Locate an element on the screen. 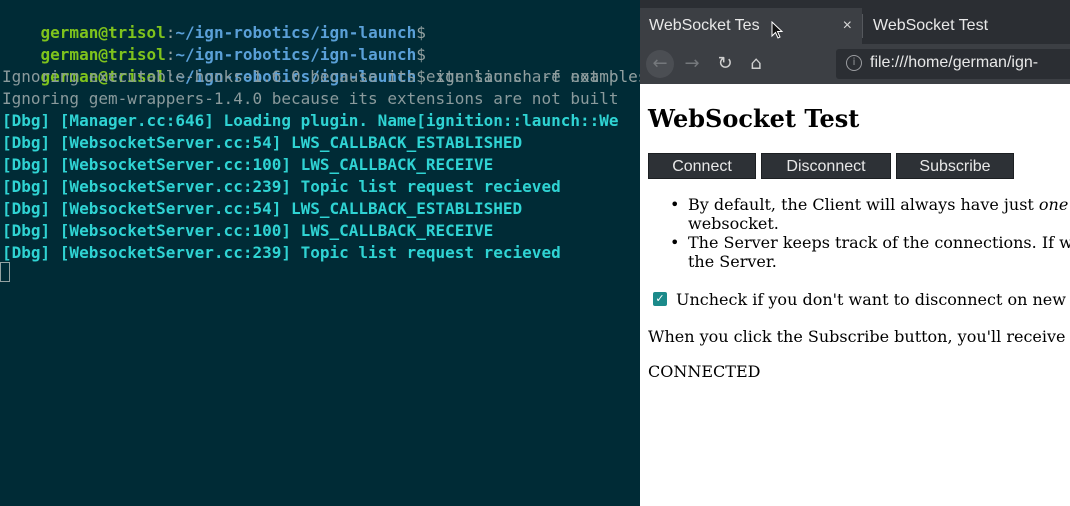 The height and width of the screenshot is (506, 1070). tab-bar: WebSocket Tes × WebSocket Test is located at coordinates (855, 22).